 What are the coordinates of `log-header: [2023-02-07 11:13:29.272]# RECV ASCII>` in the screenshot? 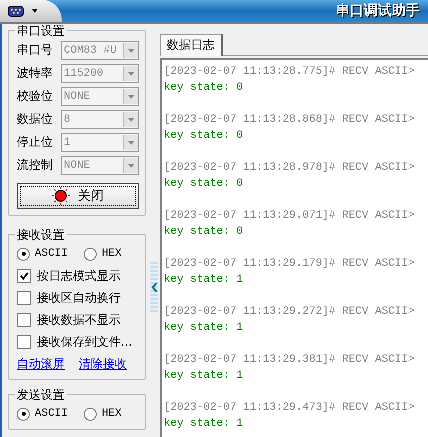 It's located at (290, 312).